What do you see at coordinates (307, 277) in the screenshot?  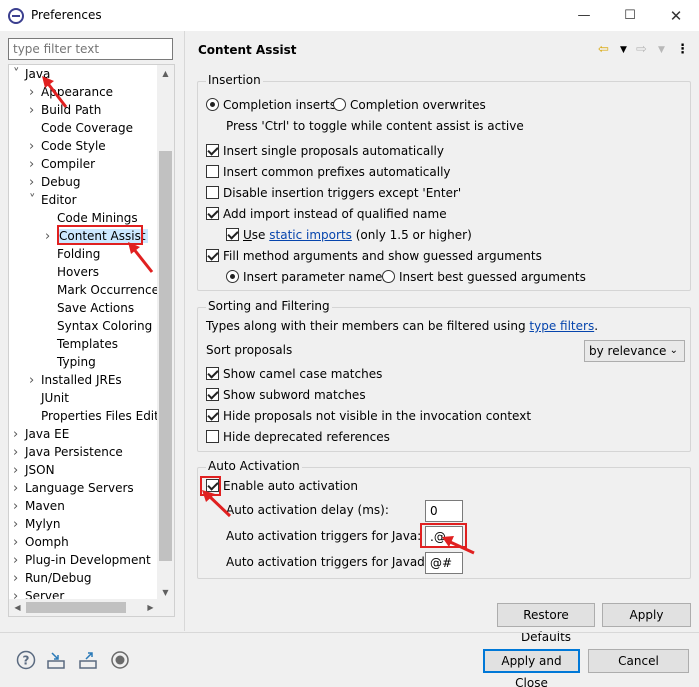 I see `insert-param-names-radio: Insert parameter names` at bounding box center [307, 277].